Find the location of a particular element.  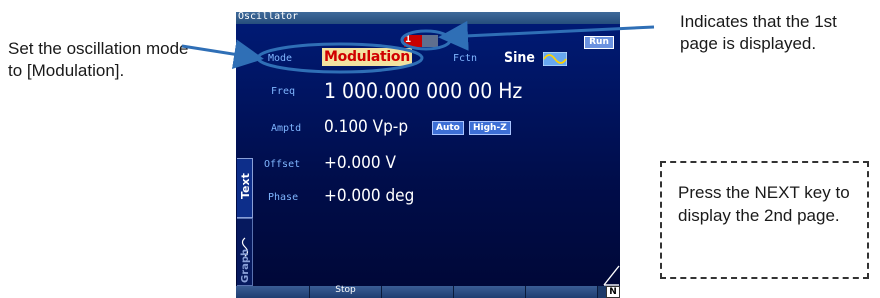

annotation-overlay is located at coordinates (418, 47).